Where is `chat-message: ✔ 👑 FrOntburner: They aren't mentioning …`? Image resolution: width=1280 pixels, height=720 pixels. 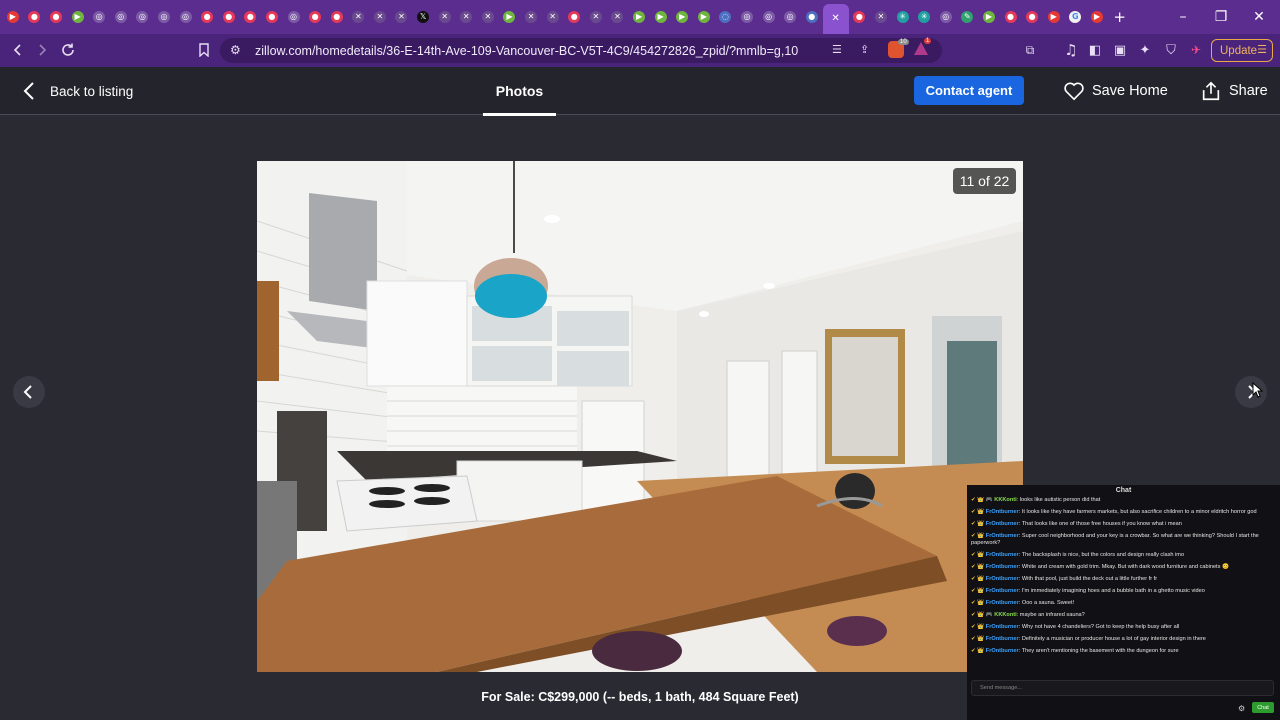
chat-message: ✔ 👑 FrOntburner: They aren't mentioning … is located at coordinates (1075, 651).